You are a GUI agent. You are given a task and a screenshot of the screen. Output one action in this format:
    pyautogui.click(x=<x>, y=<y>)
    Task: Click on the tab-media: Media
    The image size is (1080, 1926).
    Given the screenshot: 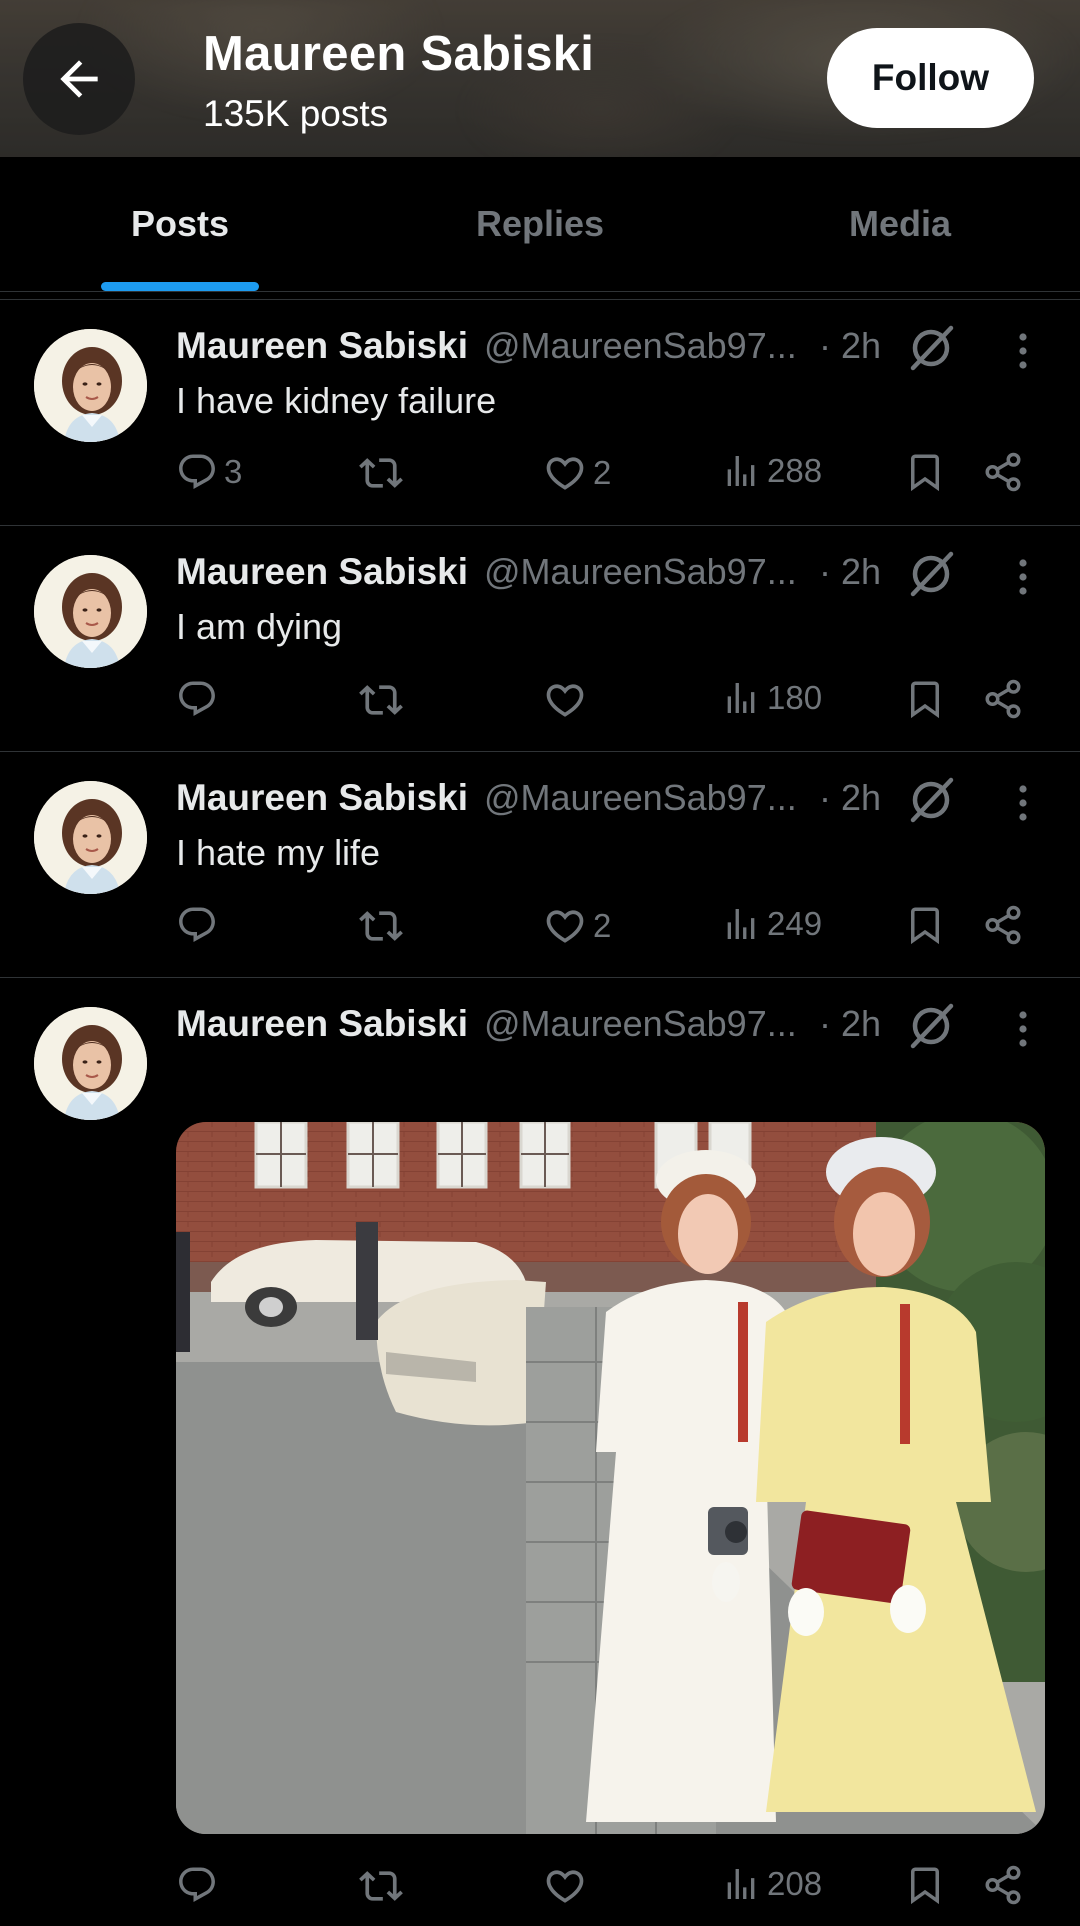 What is the action you would take?
    pyautogui.click(x=900, y=224)
    